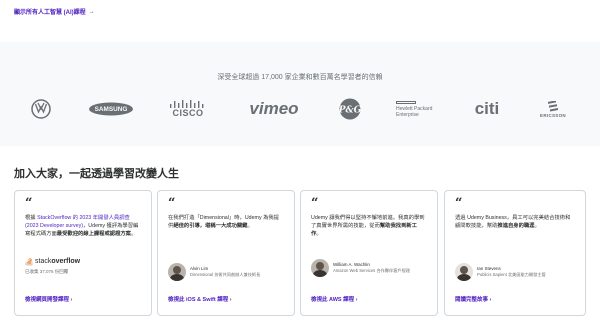 The width and height of the screenshot is (600, 323). Describe the element at coordinates (200, 299) in the screenshot. I see `view-ios-swift-course-link: 檢視此 iOS & Swift 課程 ›` at that location.